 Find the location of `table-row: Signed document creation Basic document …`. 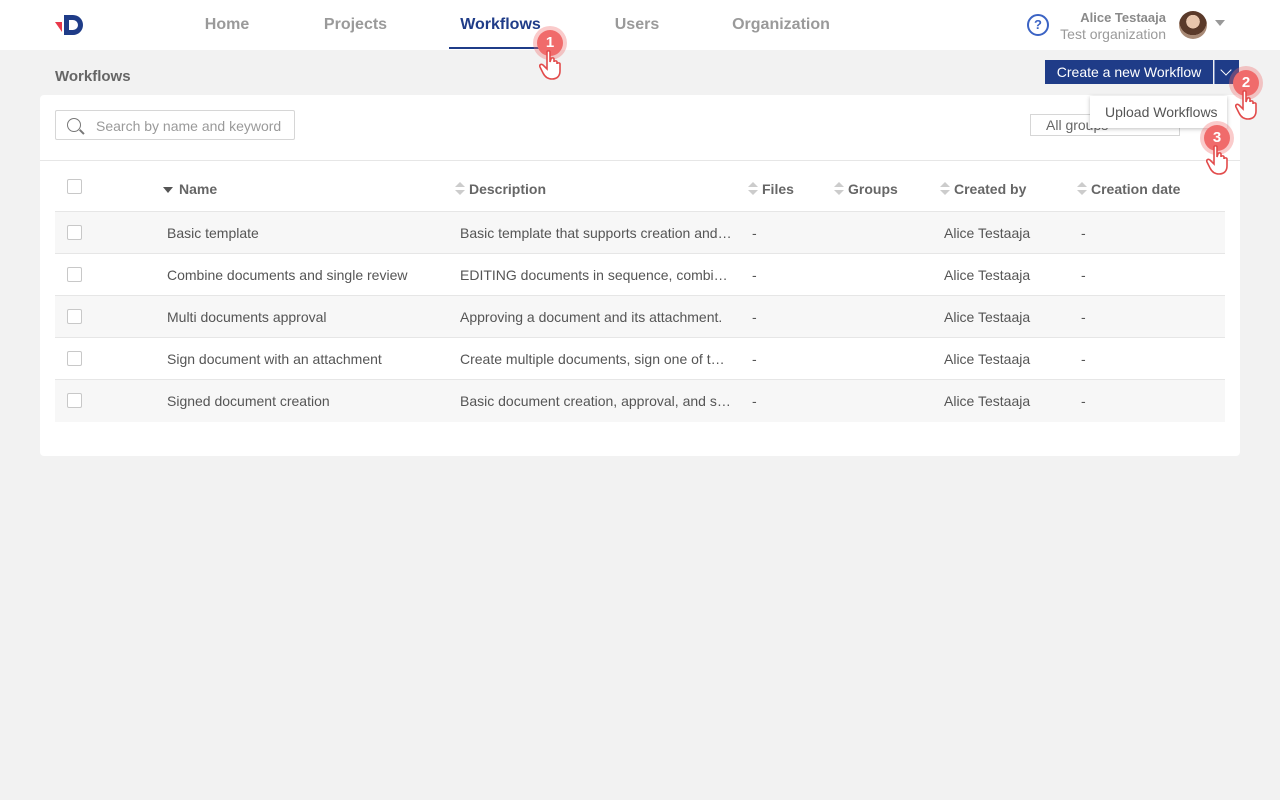

table-row: Signed document creation Basic document … is located at coordinates (640, 401).